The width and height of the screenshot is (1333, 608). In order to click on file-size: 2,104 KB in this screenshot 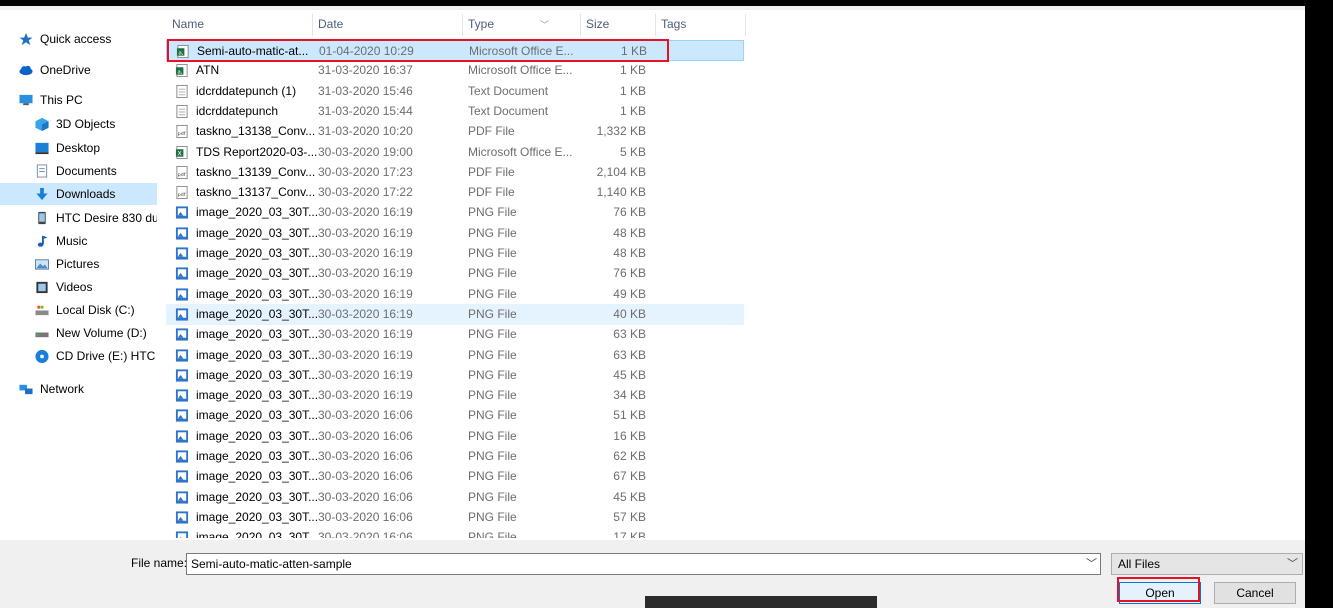, I will do `click(621, 171)`.